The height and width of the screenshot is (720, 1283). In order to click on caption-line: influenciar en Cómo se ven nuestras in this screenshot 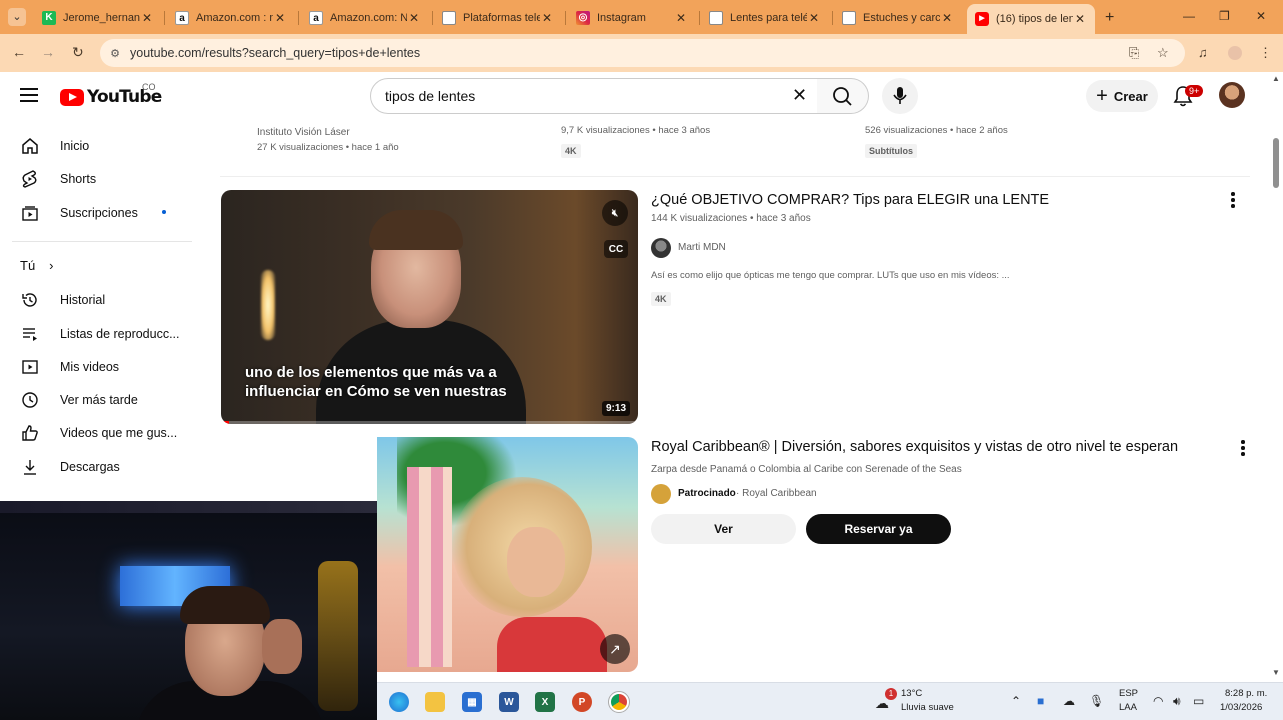, I will do `click(376, 391)`.